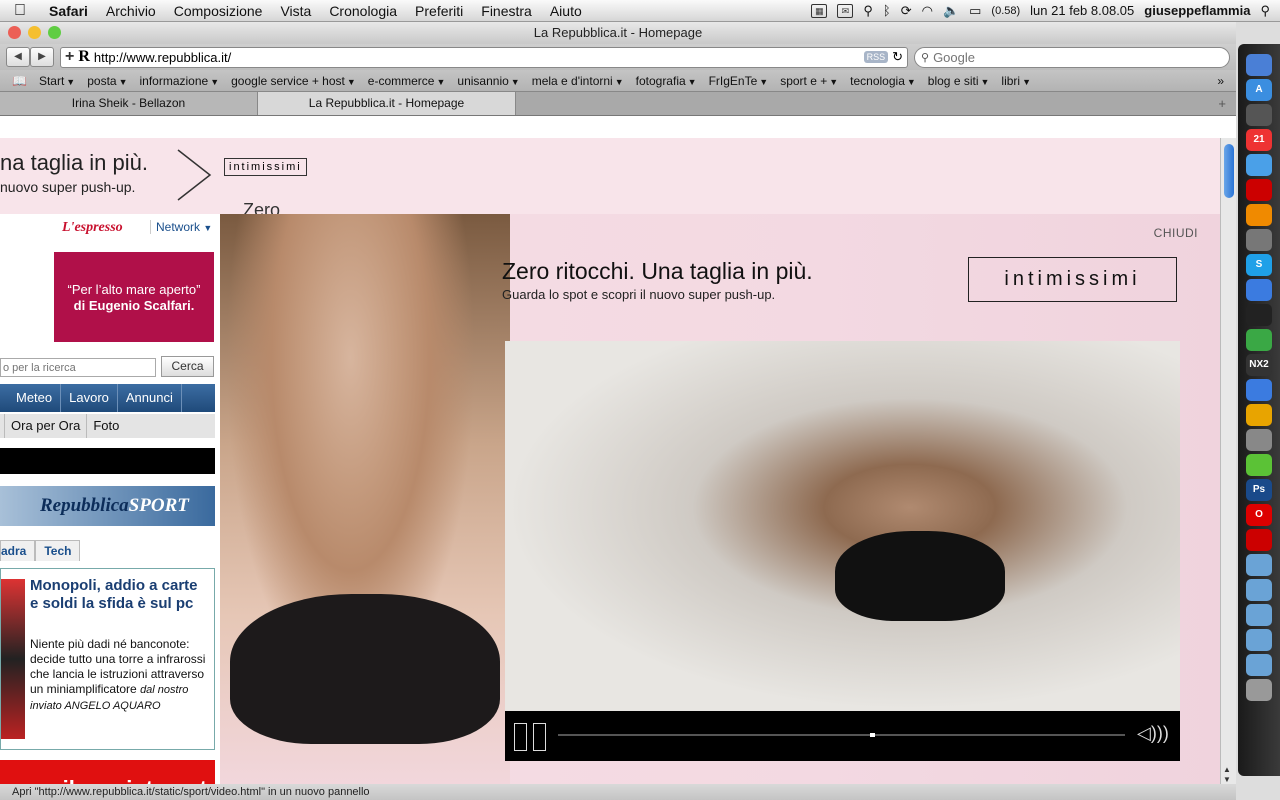 This screenshot has height=800, width=1280. What do you see at coordinates (868, 11) in the screenshot?
I see `antenna-icon: ⚲` at bounding box center [868, 11].